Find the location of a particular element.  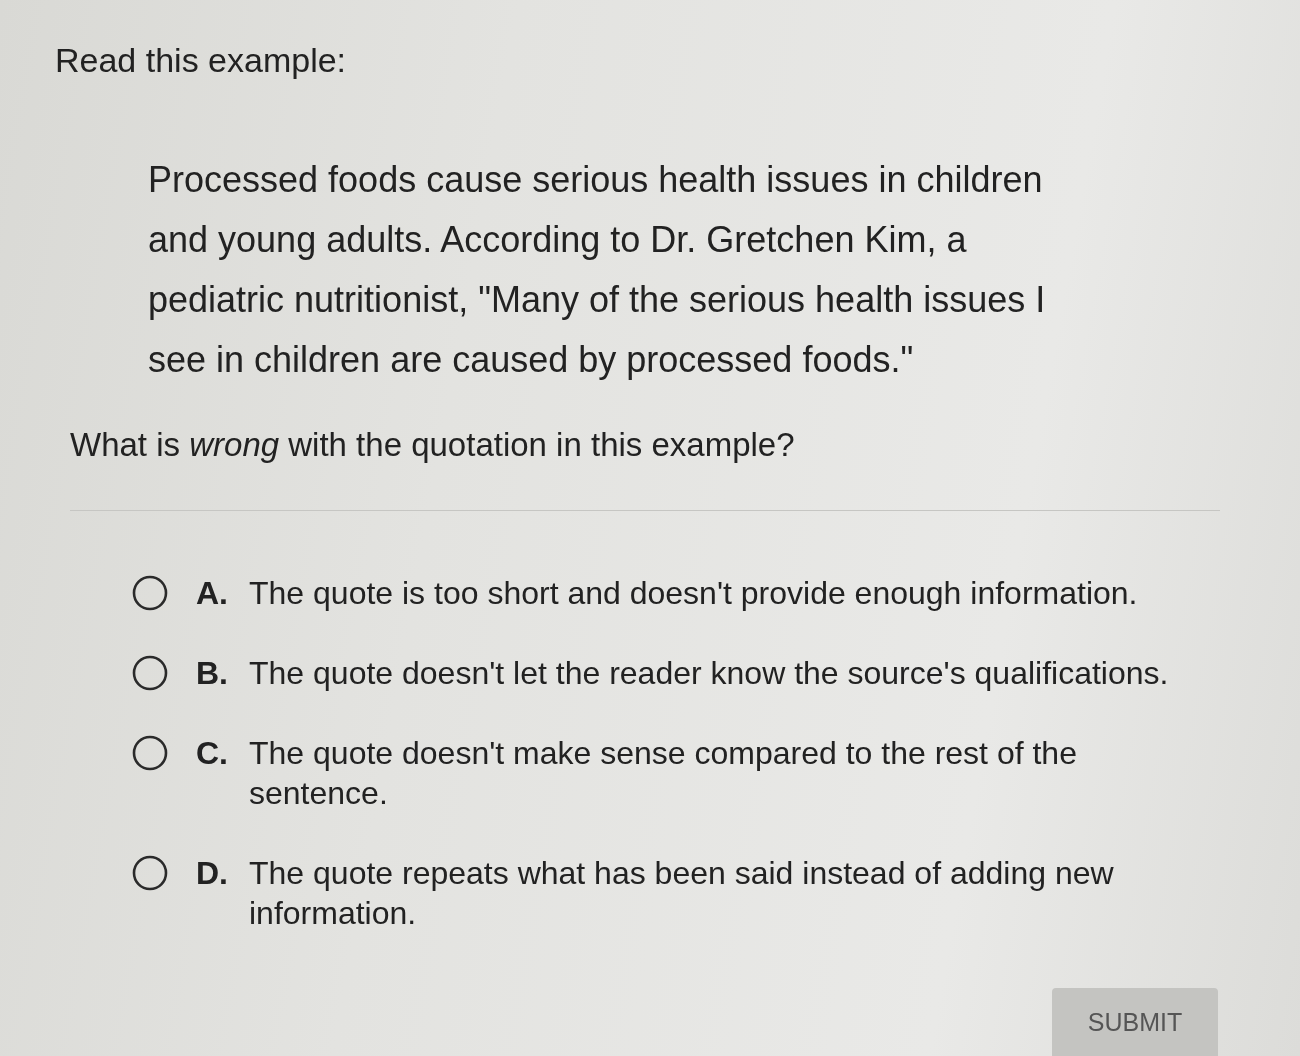

option-text: The quote is too short and doesn't provide enough information. is located at coordinates (694, 593).